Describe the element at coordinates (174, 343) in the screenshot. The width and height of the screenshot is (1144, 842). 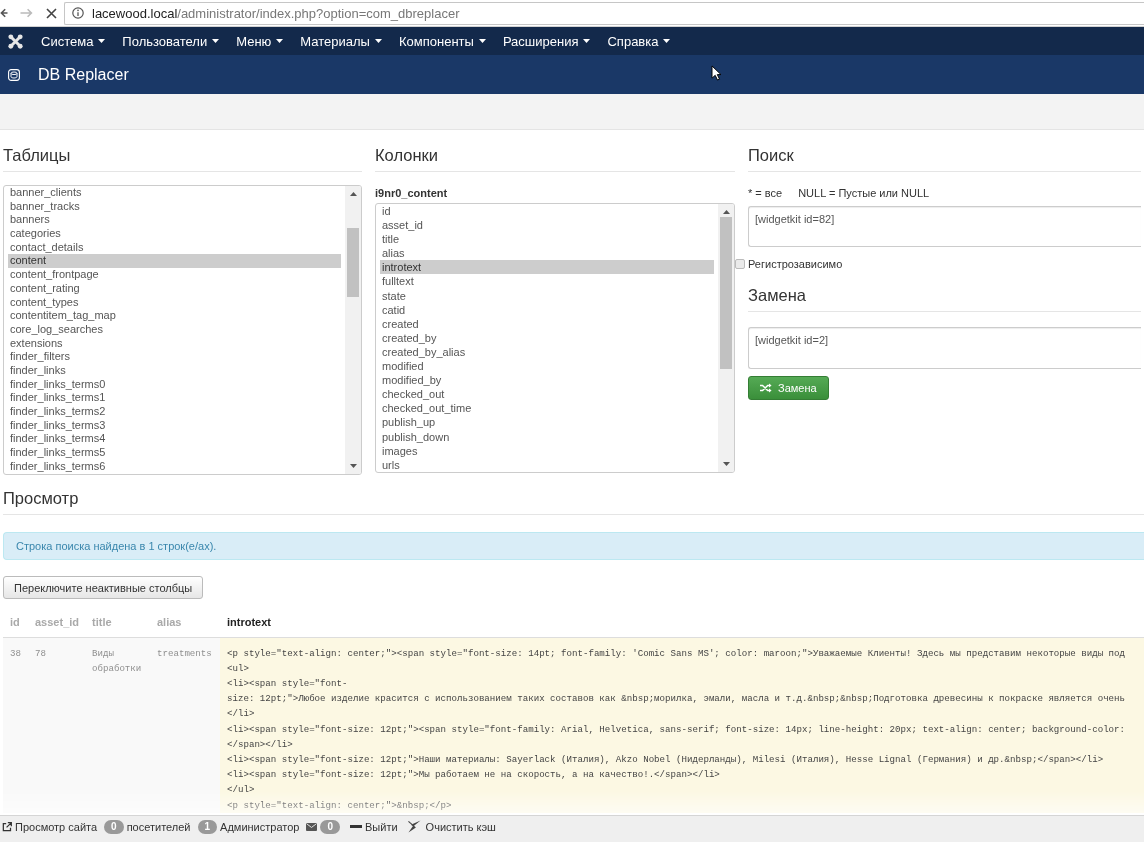
I see `table-option: extensions` at that location.